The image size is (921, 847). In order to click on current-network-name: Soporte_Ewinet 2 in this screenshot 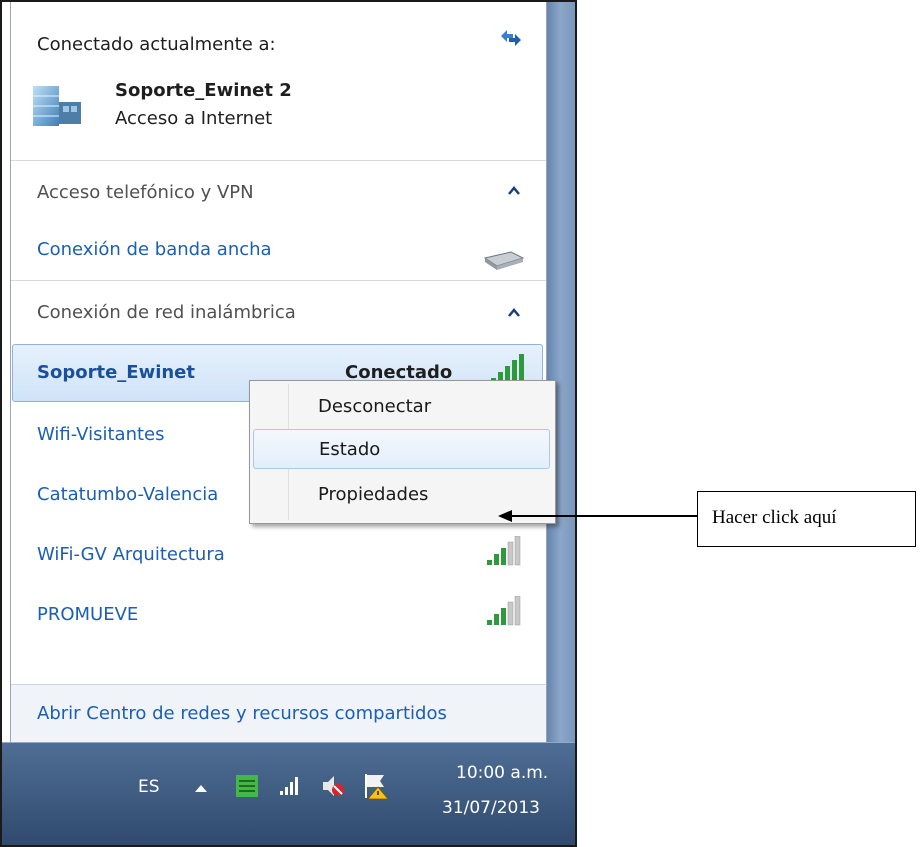, I will do `click(203, 90)`.